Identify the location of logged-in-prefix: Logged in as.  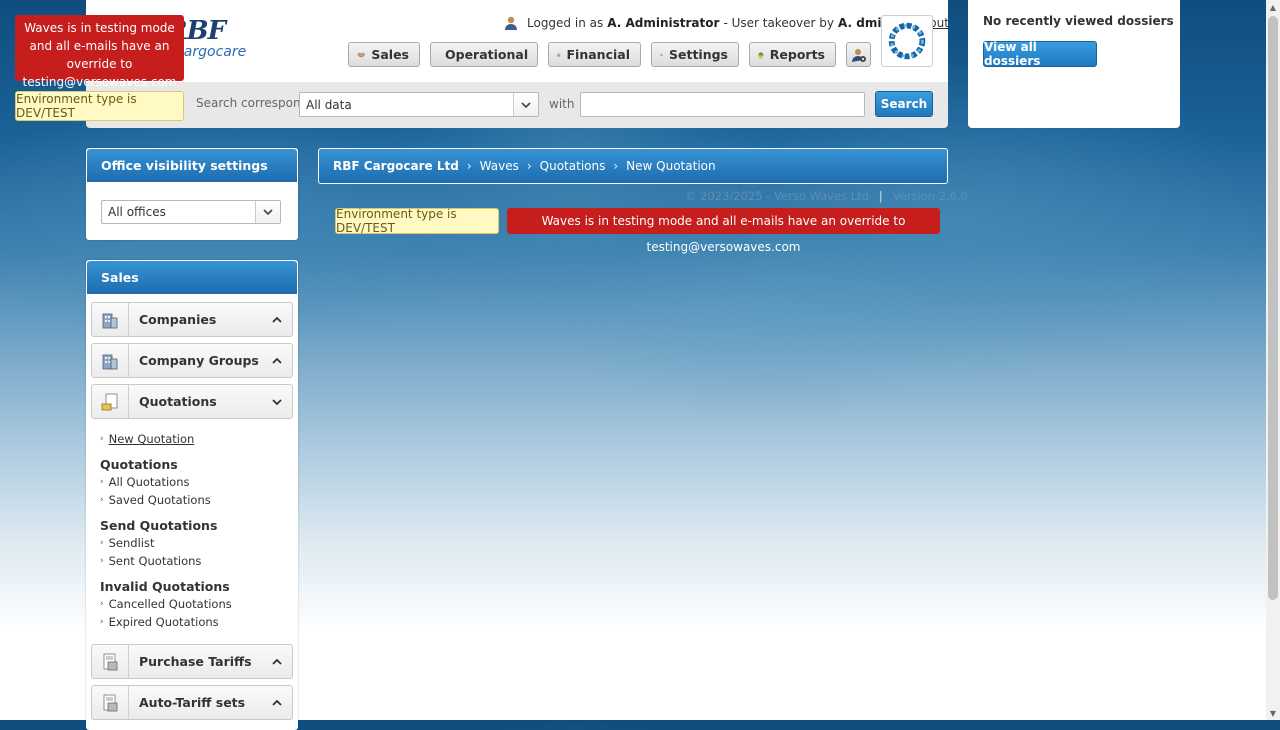
(565, 23).